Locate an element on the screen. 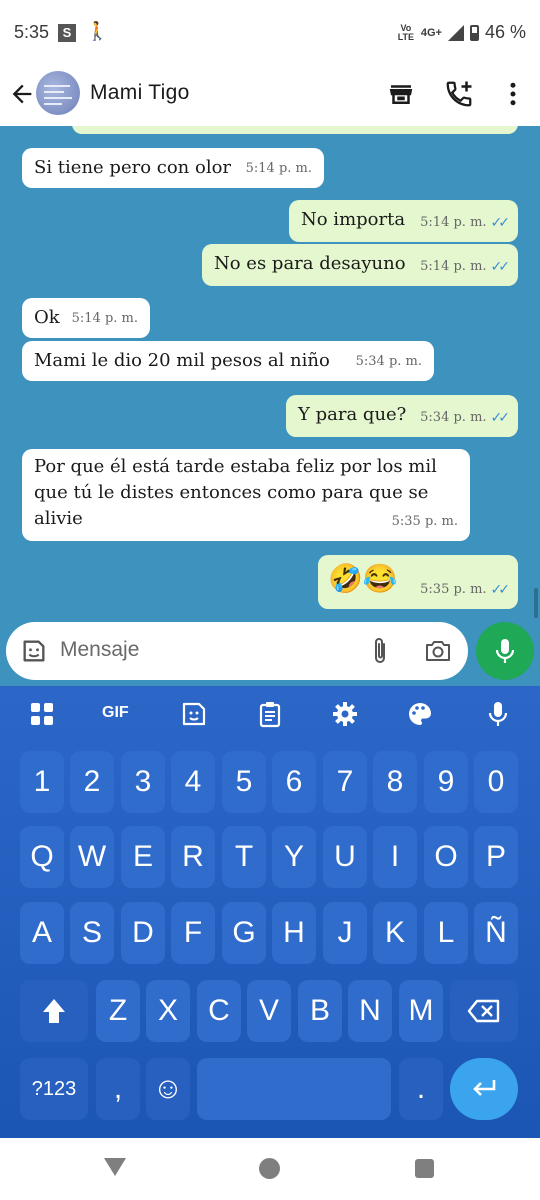  message-outgoing: Y para que? 5:34 p. m. ✓✓ is located at coordinates (402, 416).